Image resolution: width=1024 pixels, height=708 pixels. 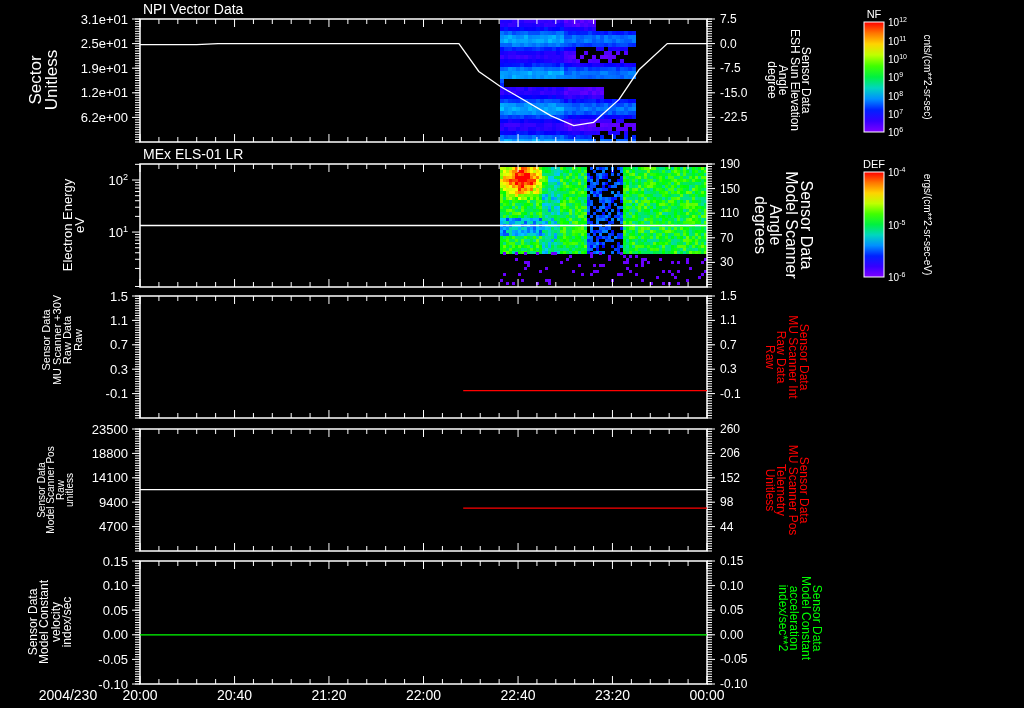 I want to click on axis-label: Sector Unitless, so click(x=43, y=80).